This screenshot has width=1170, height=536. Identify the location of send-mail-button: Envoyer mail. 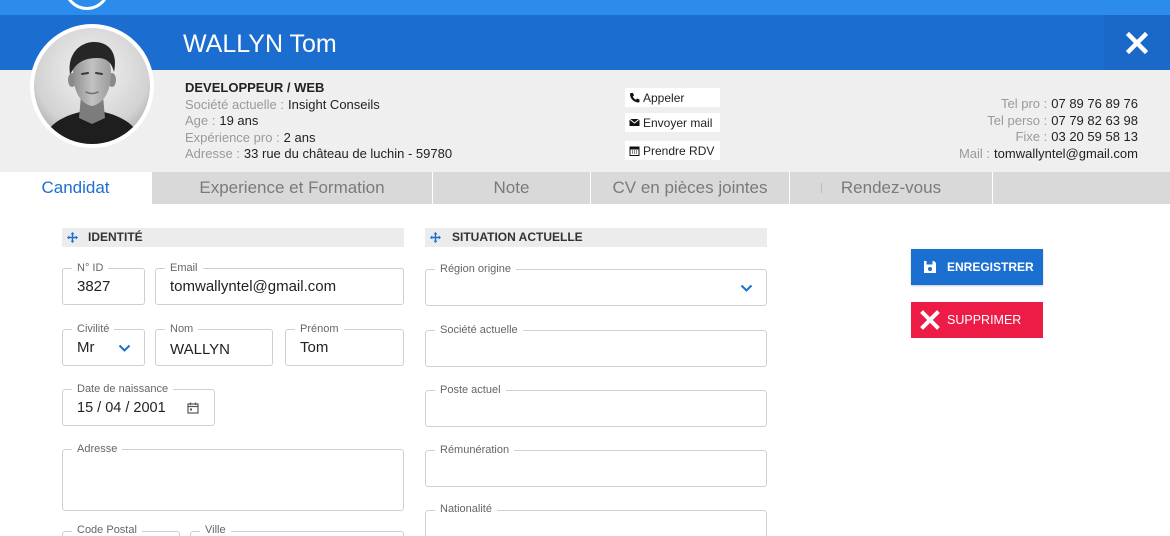
(672, 122).